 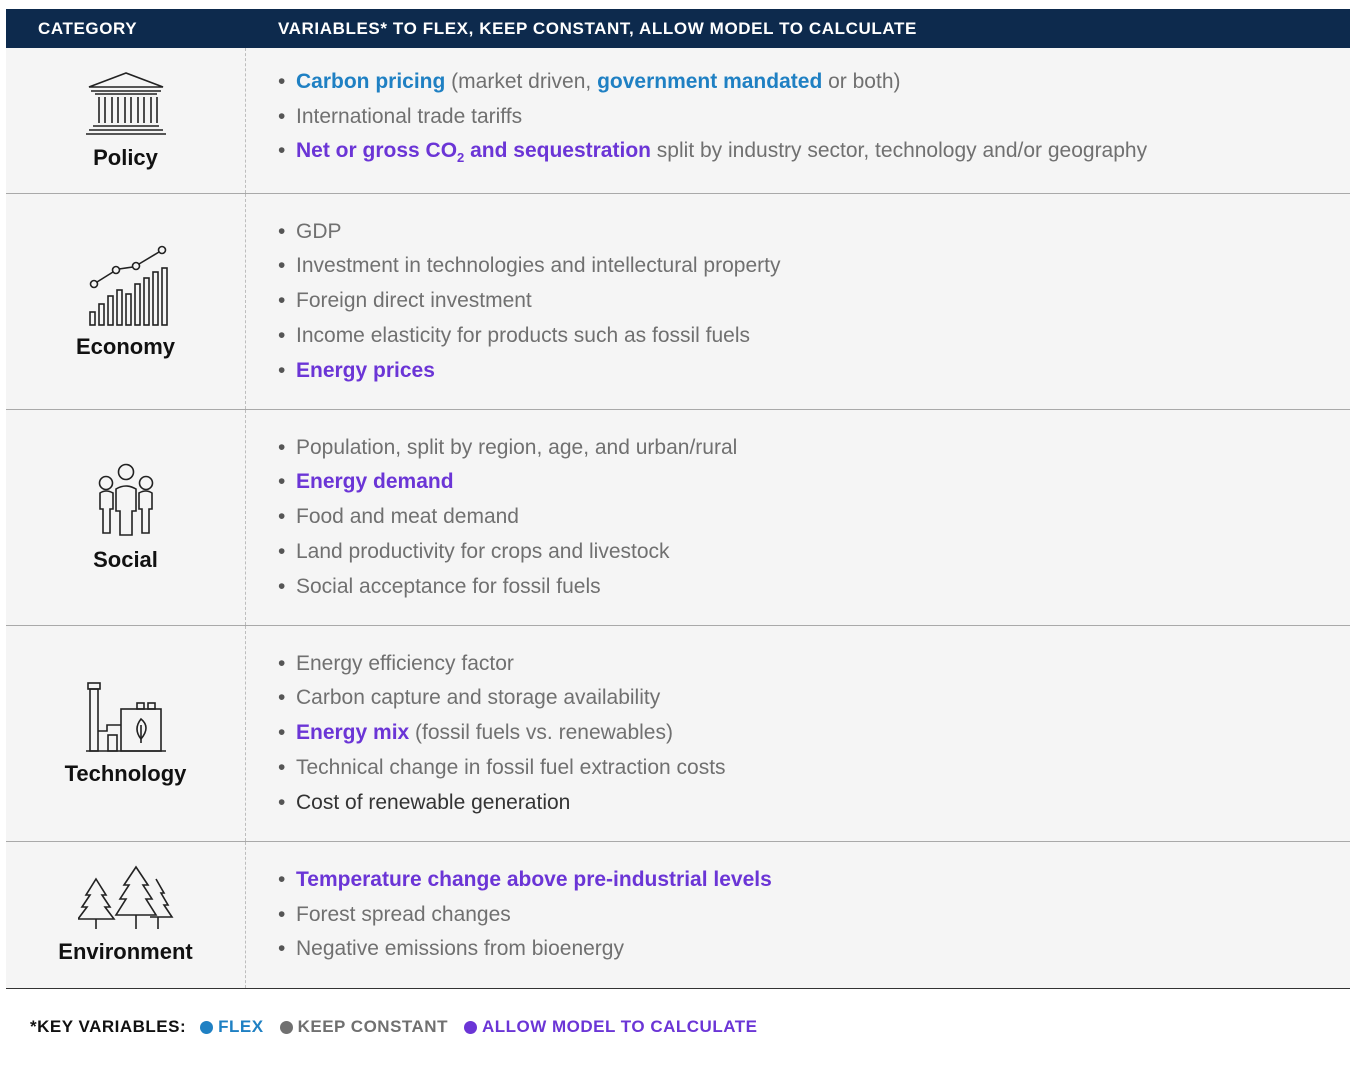 What do you see at coordinates (88, 28) in the screenshot?
I see `header-category: CATEGORY` at bounding box center [88, 28].